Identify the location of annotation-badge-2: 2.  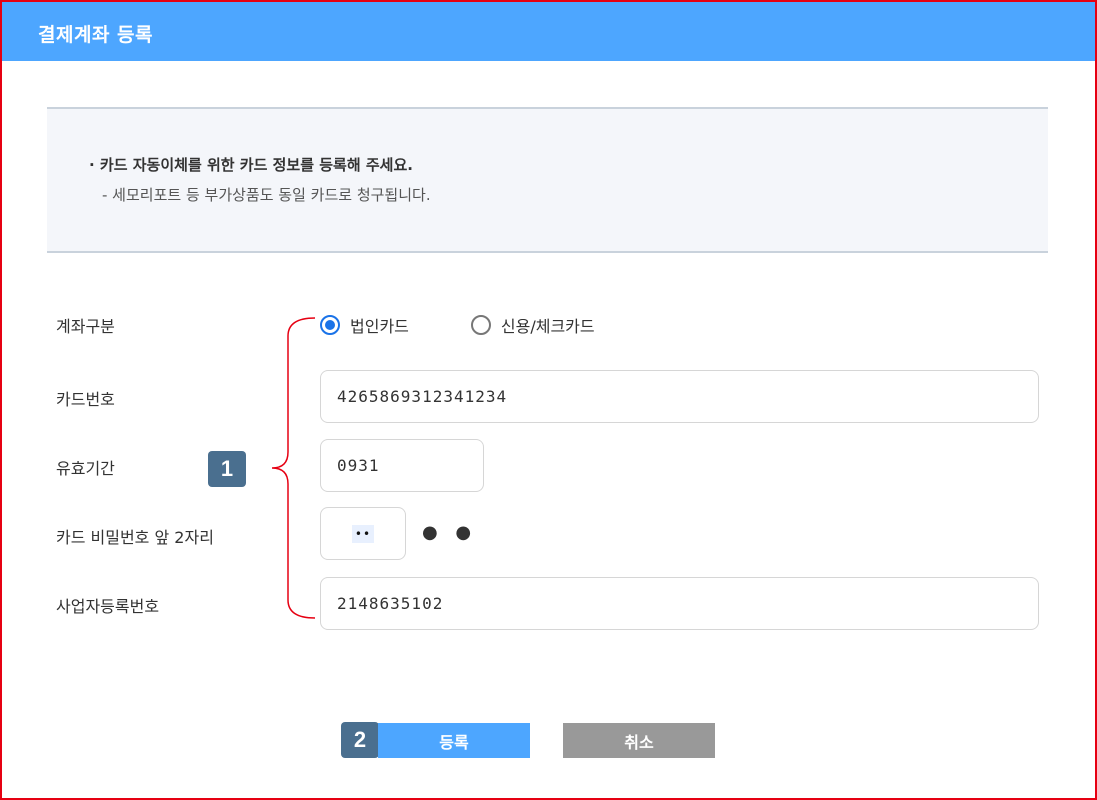
(360, 740).